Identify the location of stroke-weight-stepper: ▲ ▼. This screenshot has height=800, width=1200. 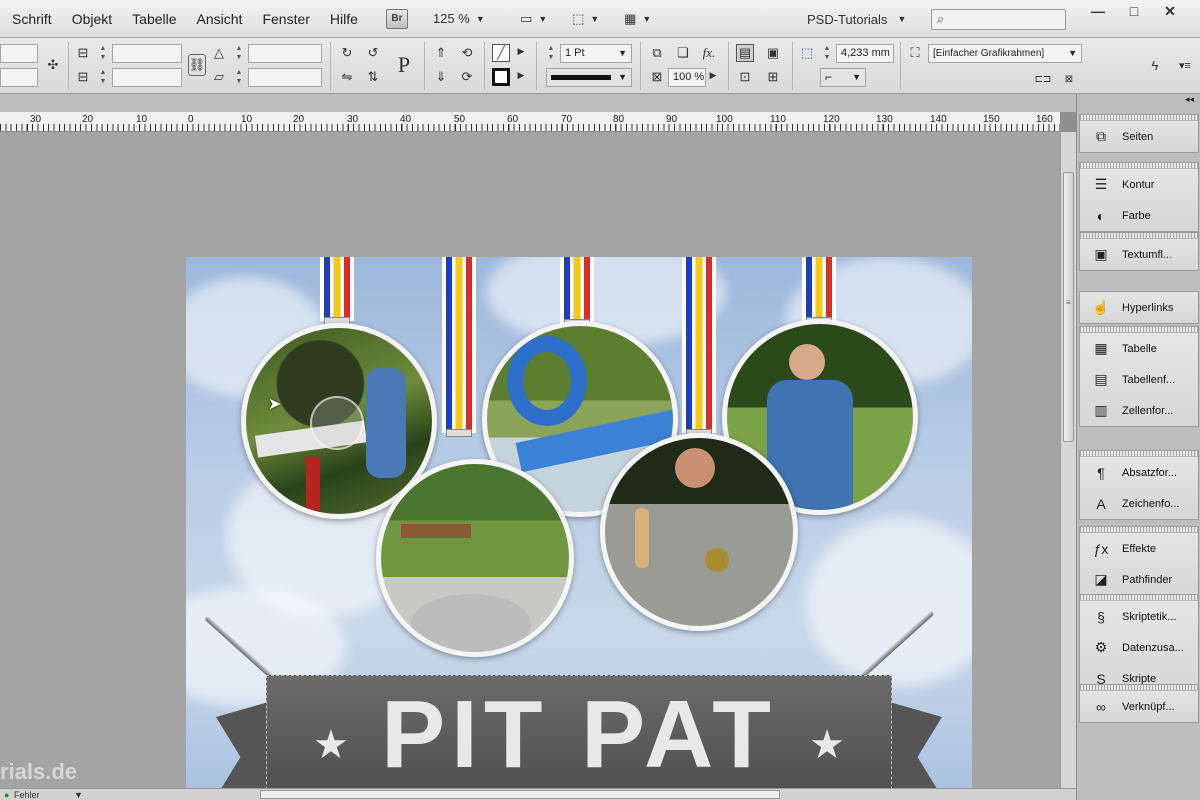
(551, 53).